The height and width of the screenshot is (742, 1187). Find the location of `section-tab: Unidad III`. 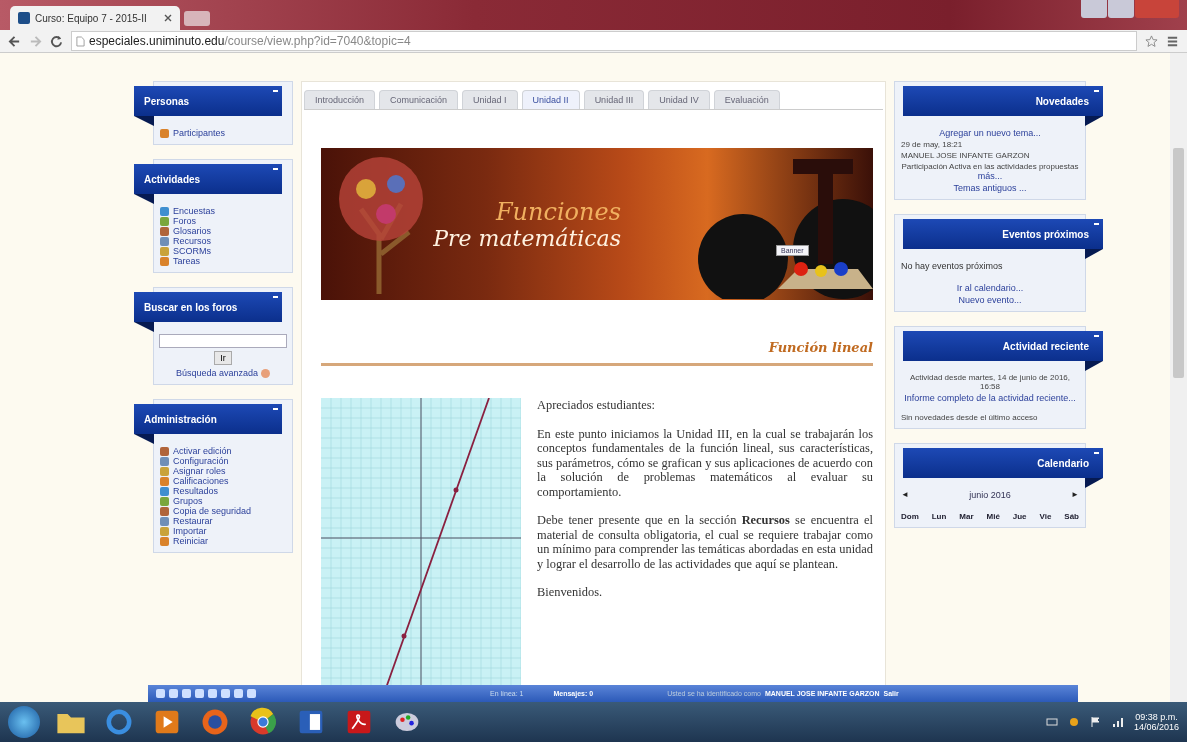

section-tab: Unidad III is located at coordinates (614, 99).